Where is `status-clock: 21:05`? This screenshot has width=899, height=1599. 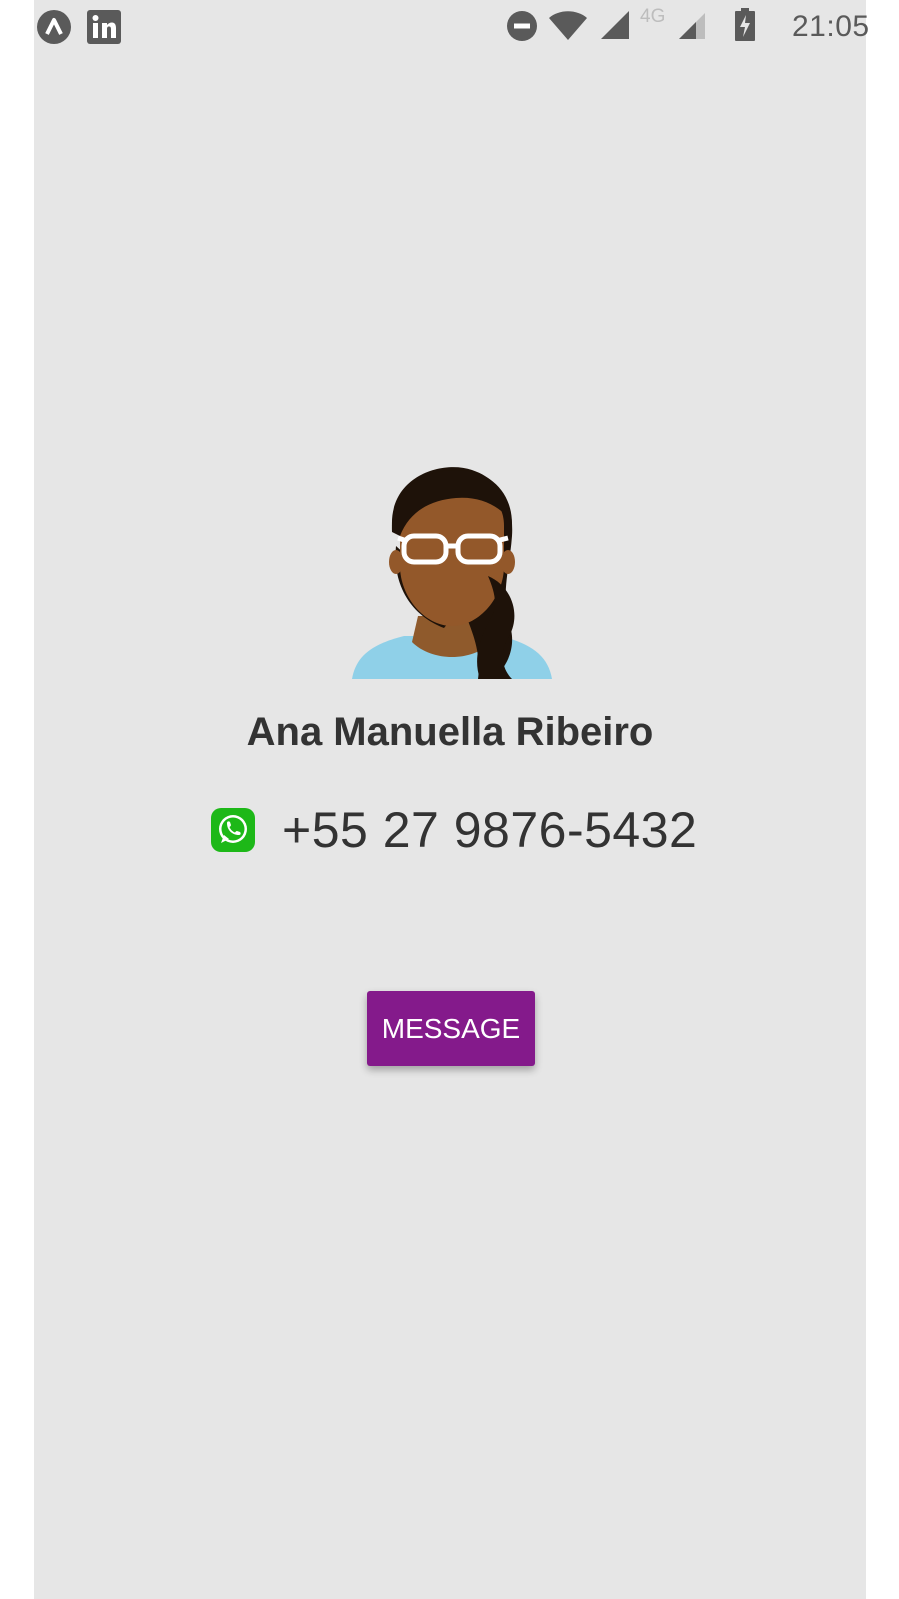
status-clock: 21:05 is located at coordinates (831, 26).